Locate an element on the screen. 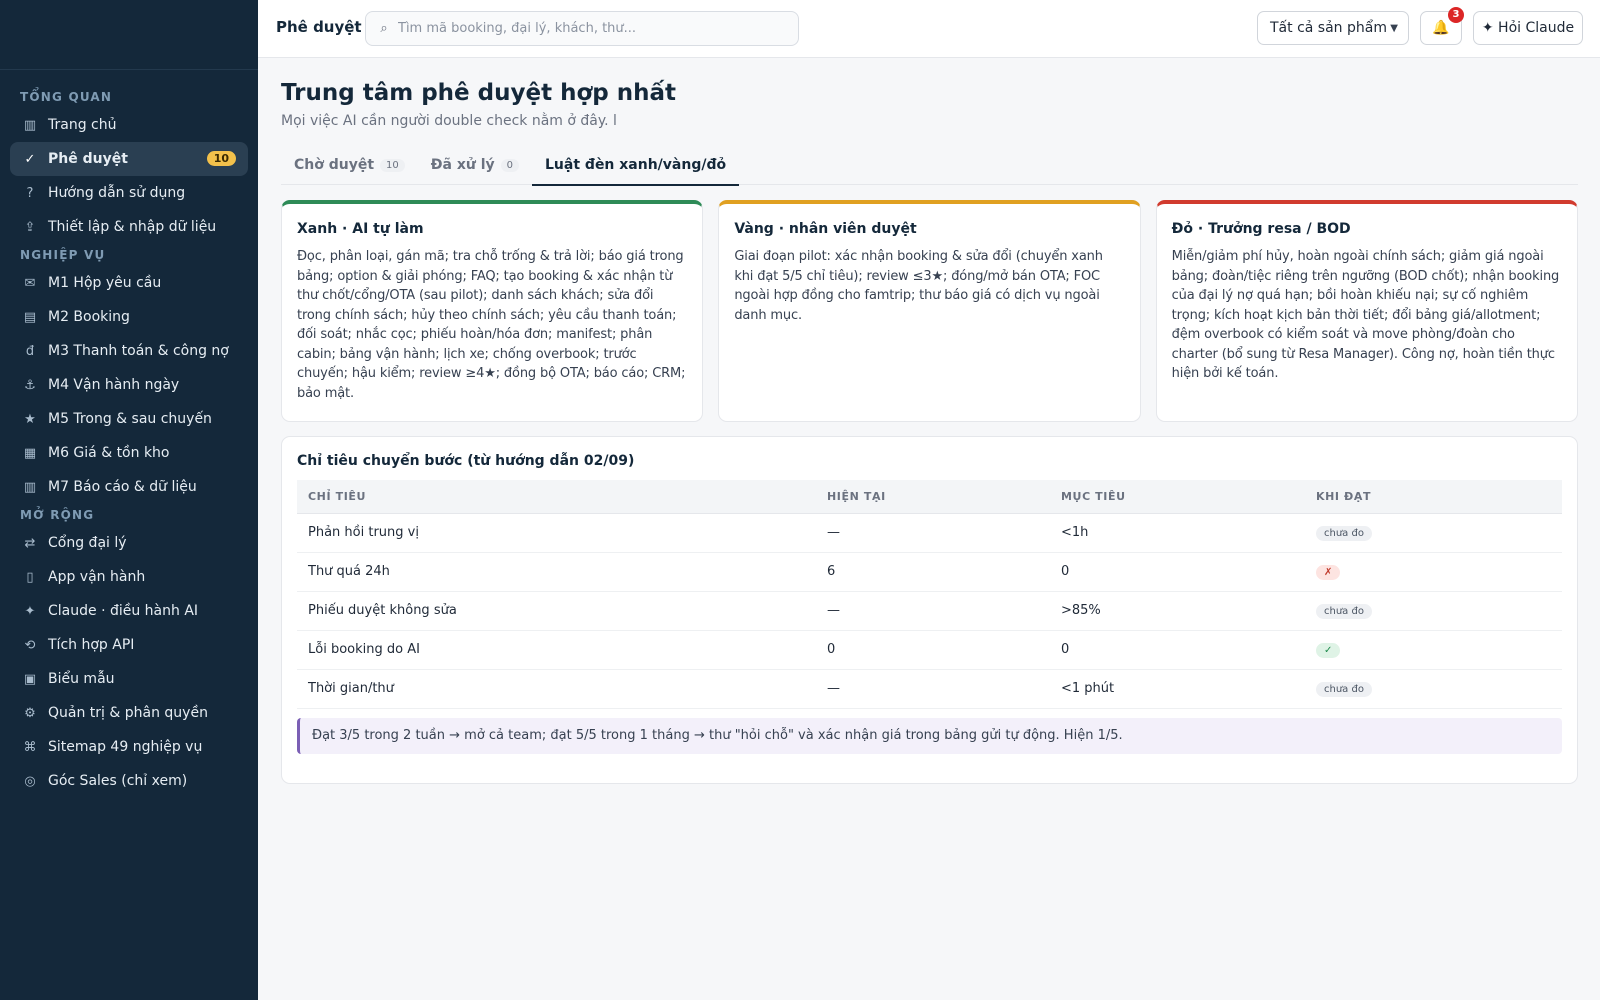 The height and width of the screenshot is (1000, 1600). metric-target: <1 phút is located at coordinates (1177, 689).